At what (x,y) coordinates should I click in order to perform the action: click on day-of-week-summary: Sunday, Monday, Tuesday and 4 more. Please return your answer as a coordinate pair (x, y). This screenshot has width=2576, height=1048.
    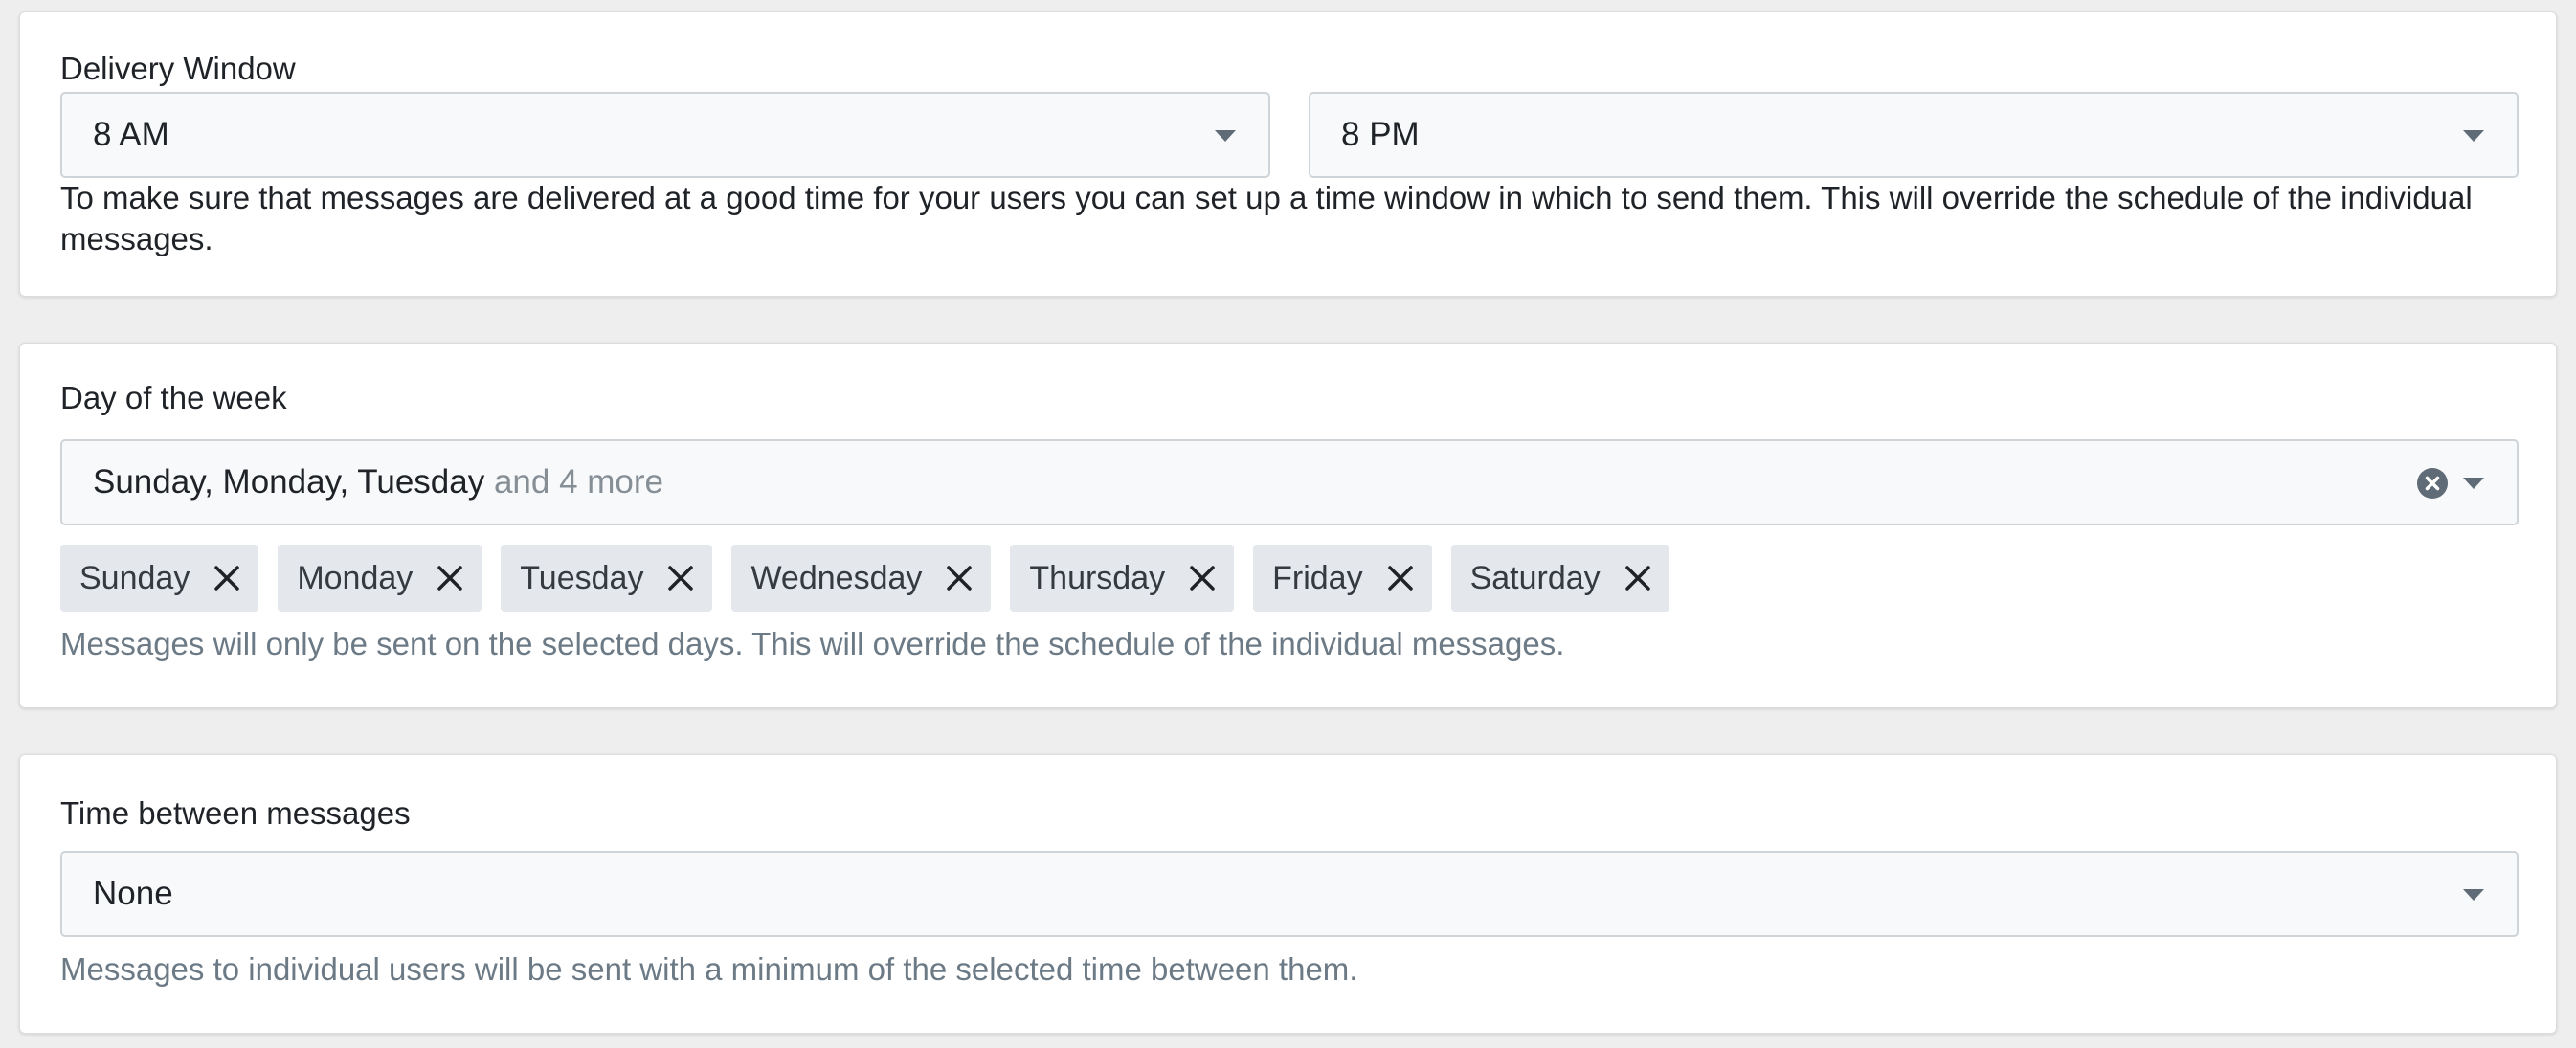
    Looking at the image, I should click on (378, 482).